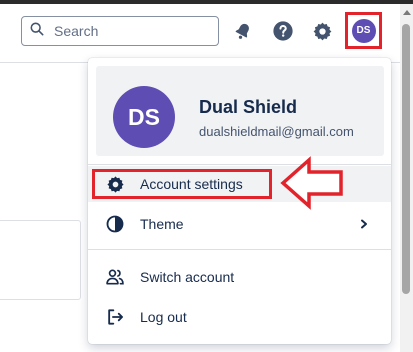  I want to click on menu-item-label: Theme, so click(162, 224).